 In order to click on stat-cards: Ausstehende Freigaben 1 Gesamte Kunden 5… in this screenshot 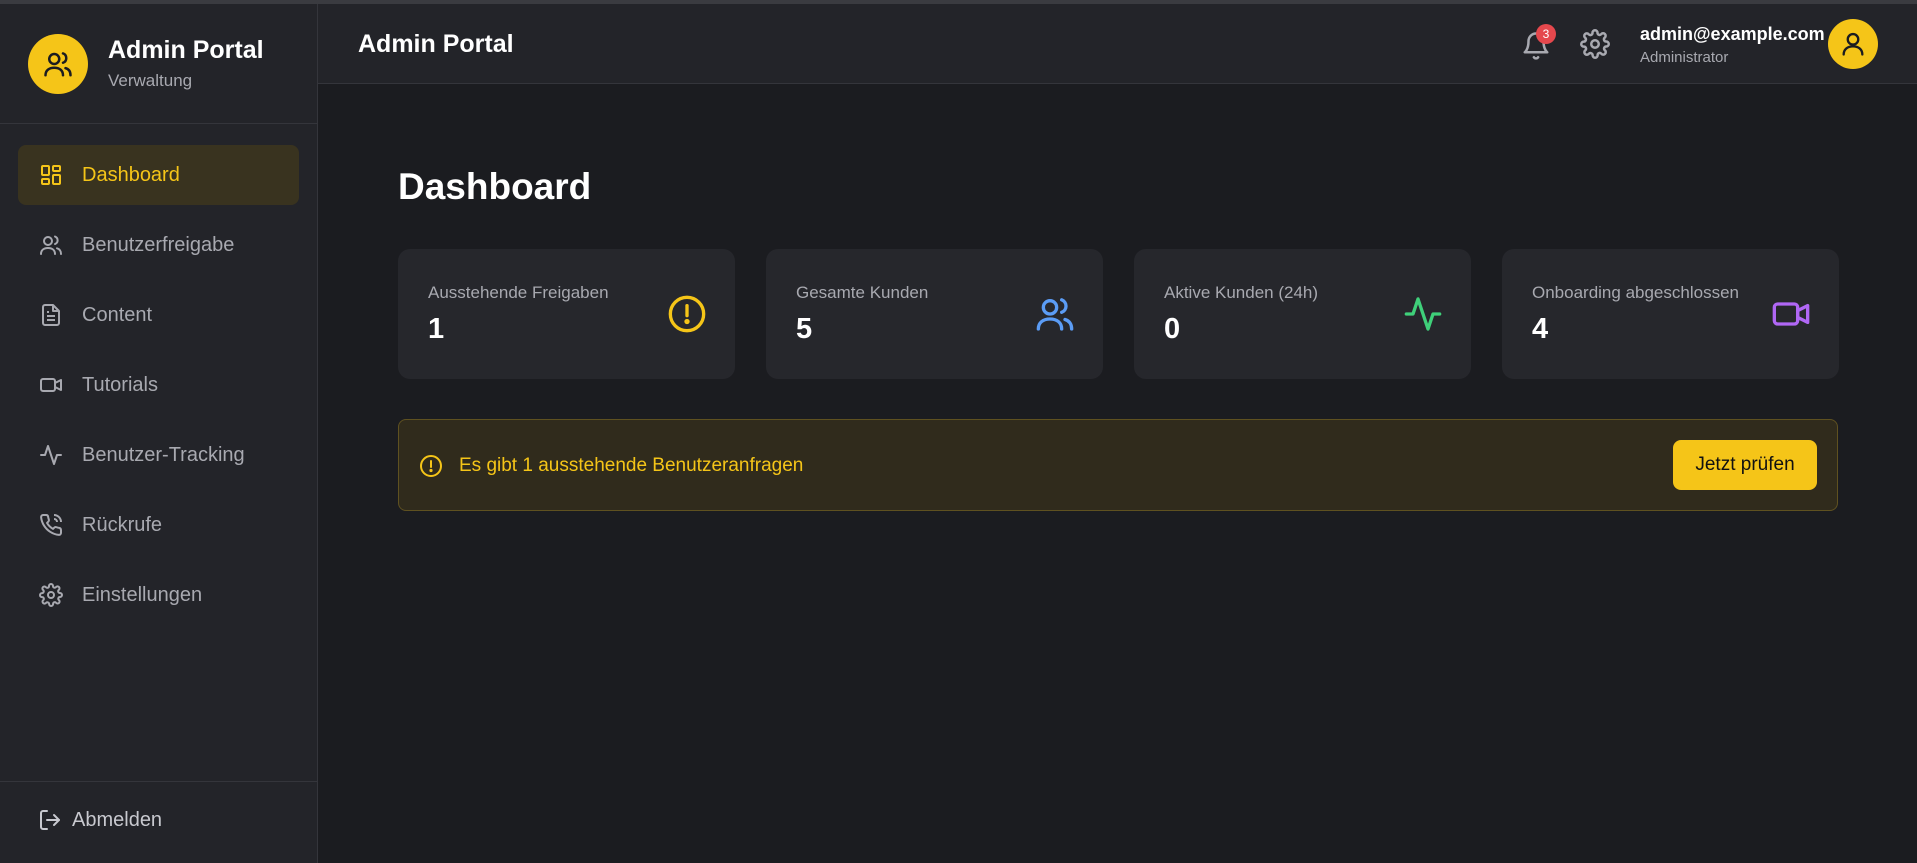, I will do `click(1118, 314)`.